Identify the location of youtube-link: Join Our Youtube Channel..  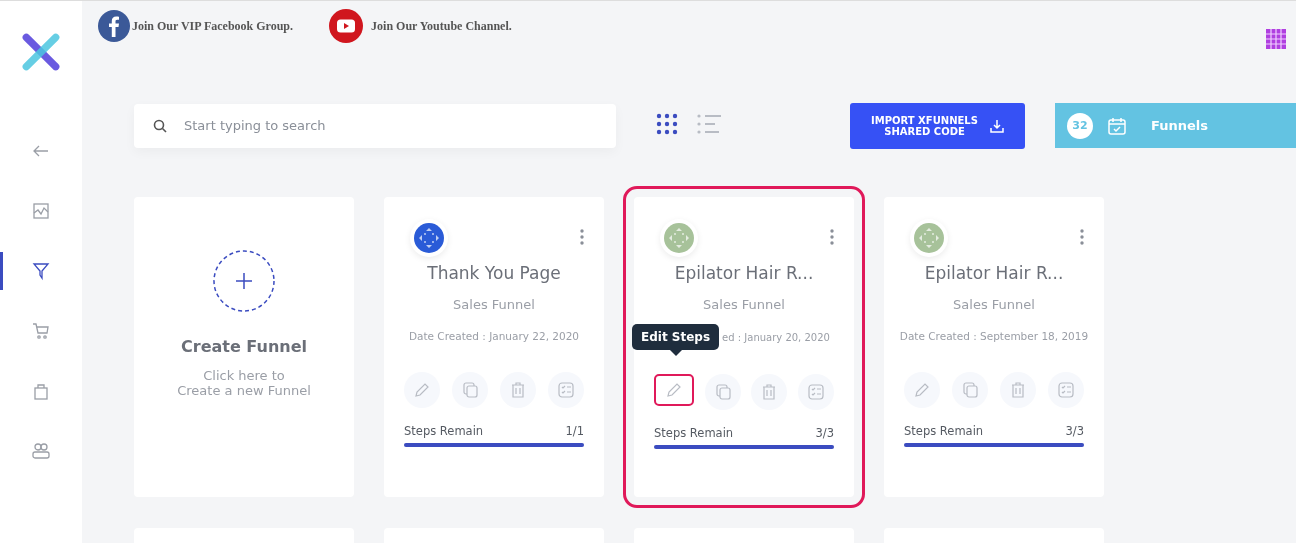
(420, 26).